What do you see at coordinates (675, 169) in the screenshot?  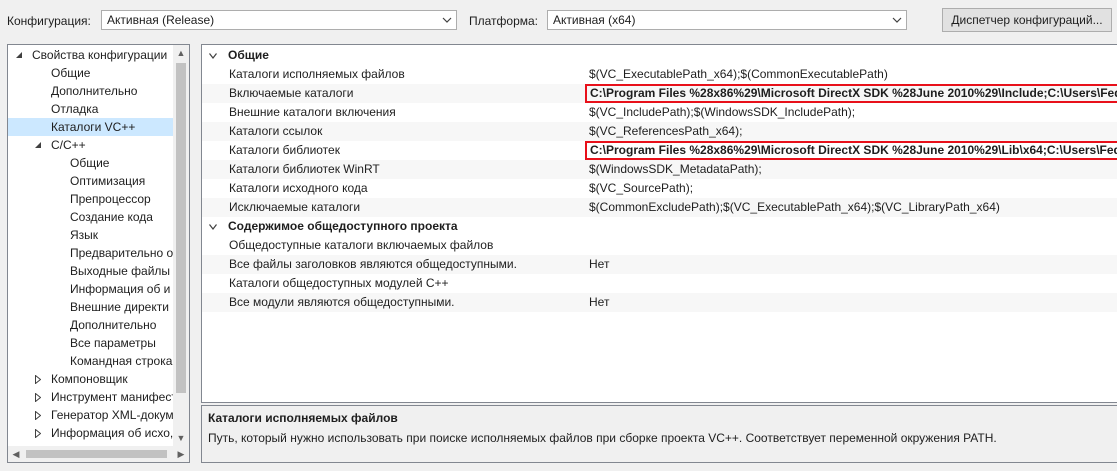 I see `property-value: $(WindowsSDK_MetadataPath);` at bounding box center [675, 169].